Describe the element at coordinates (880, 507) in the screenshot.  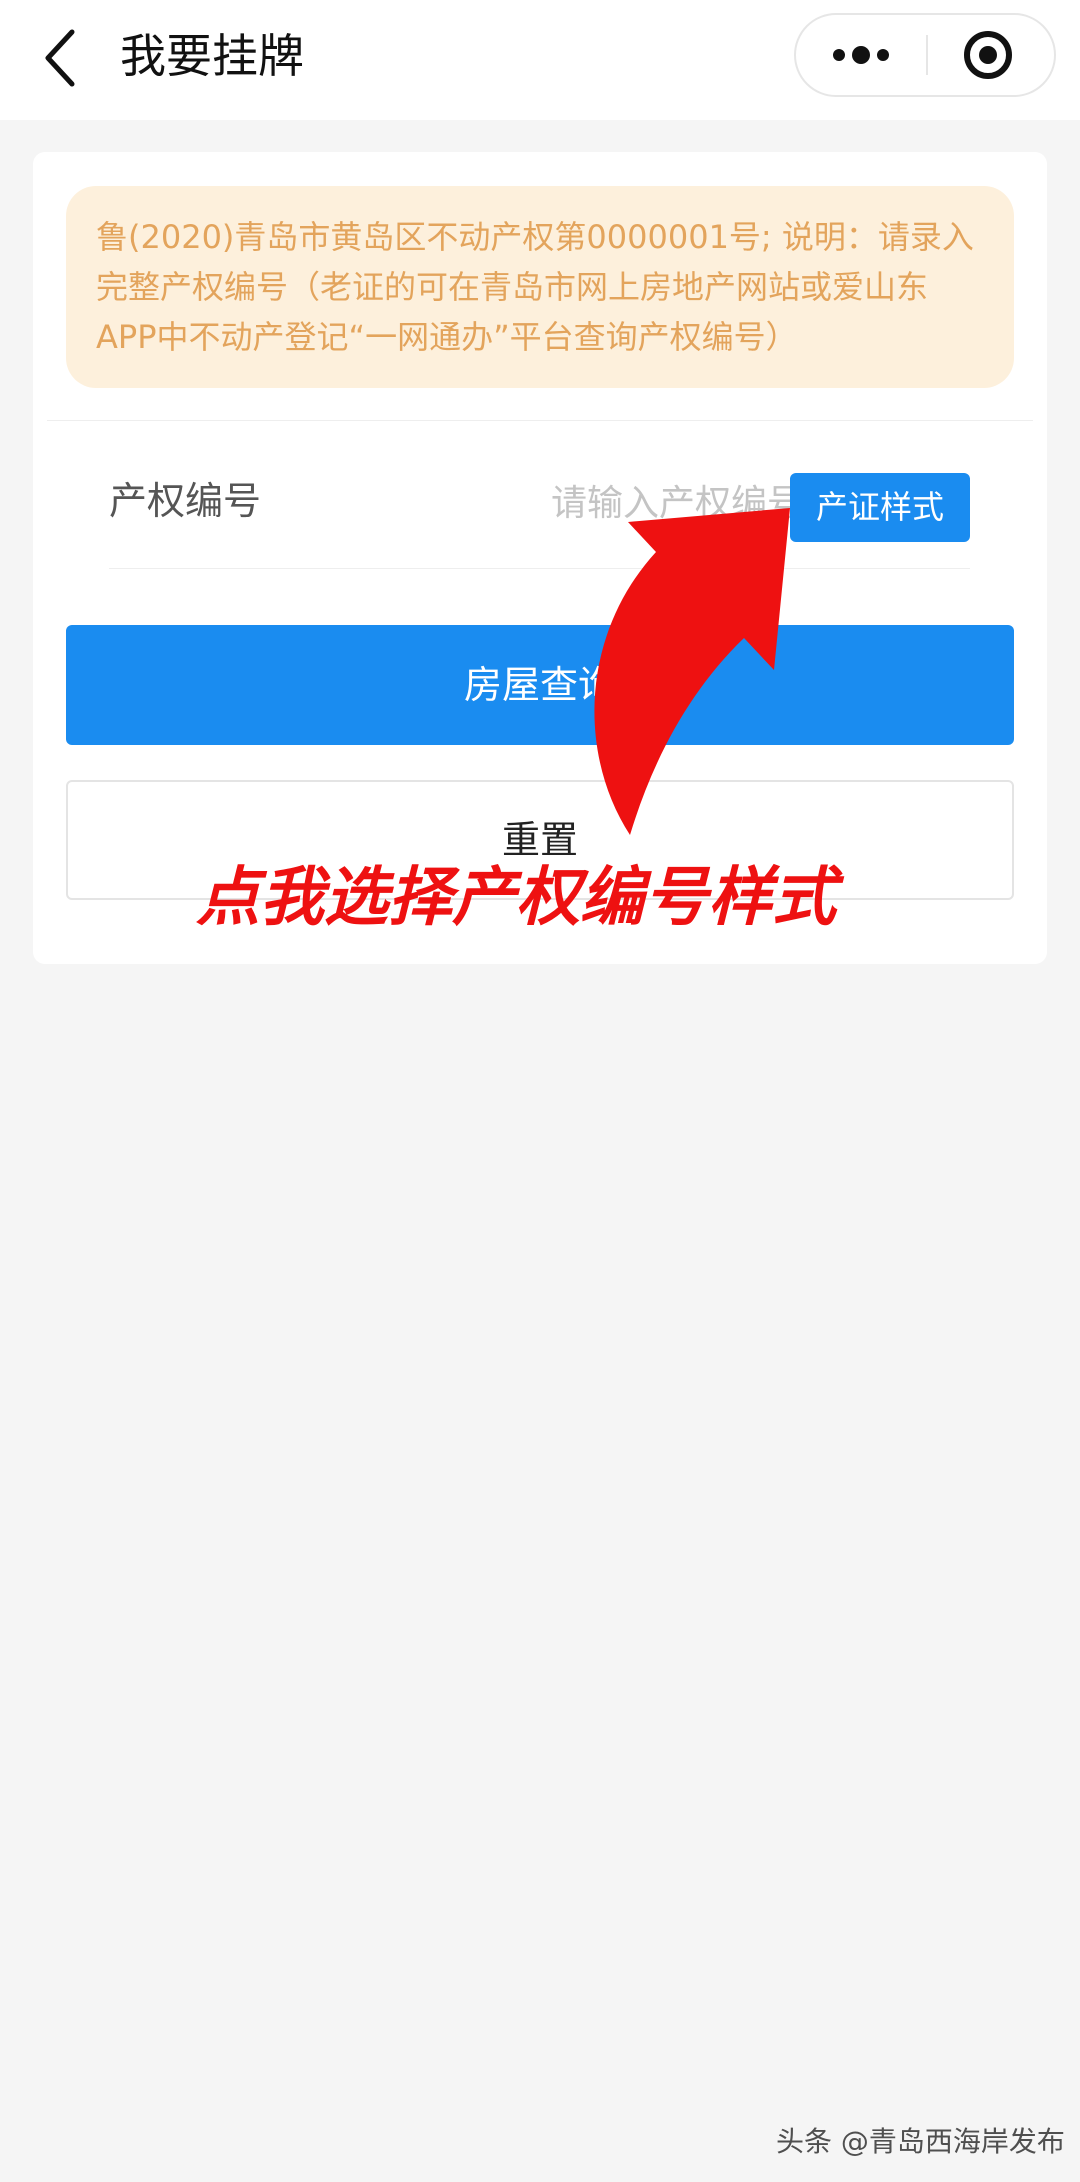
I see `certificate-sample-button: 产证样式` at that location.